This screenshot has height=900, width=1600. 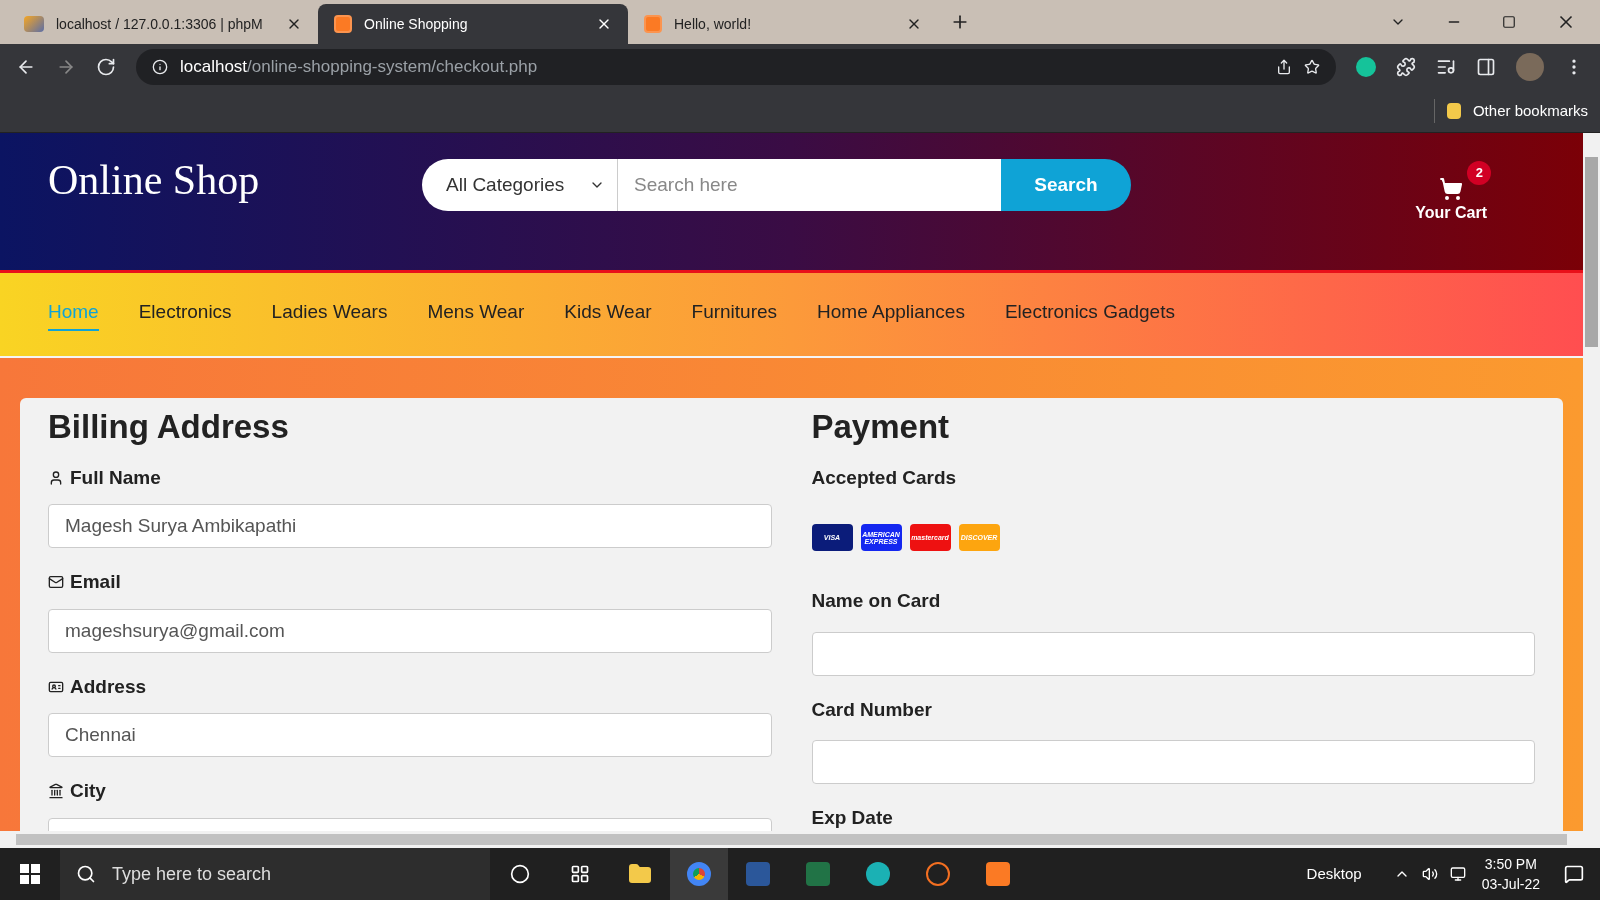 What do you see at coordinates (410, 526) in the screenshot?
I see `input-field: Magesh Surya Ambikapathi` at bounding box center [410, 526].